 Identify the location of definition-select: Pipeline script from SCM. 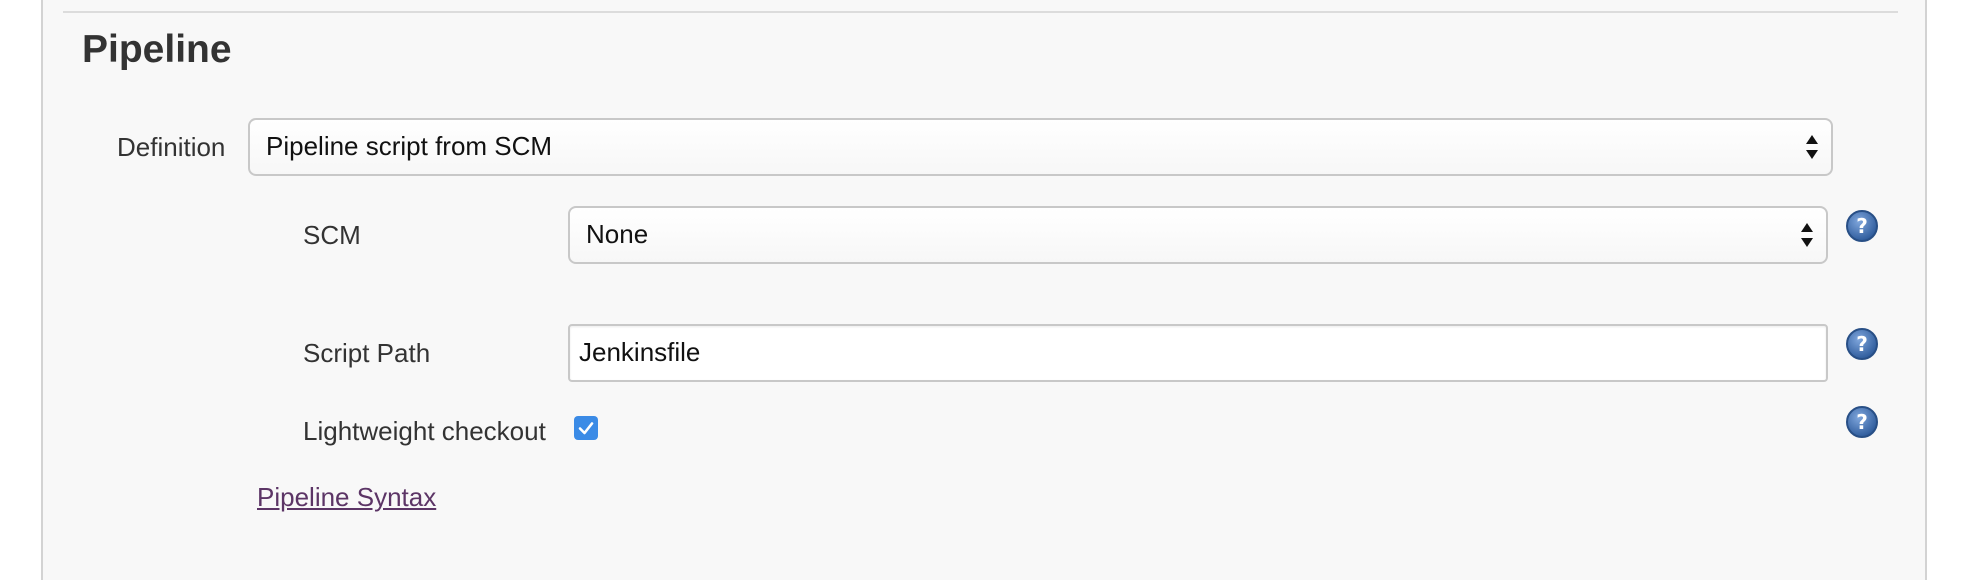
(1040, 147).